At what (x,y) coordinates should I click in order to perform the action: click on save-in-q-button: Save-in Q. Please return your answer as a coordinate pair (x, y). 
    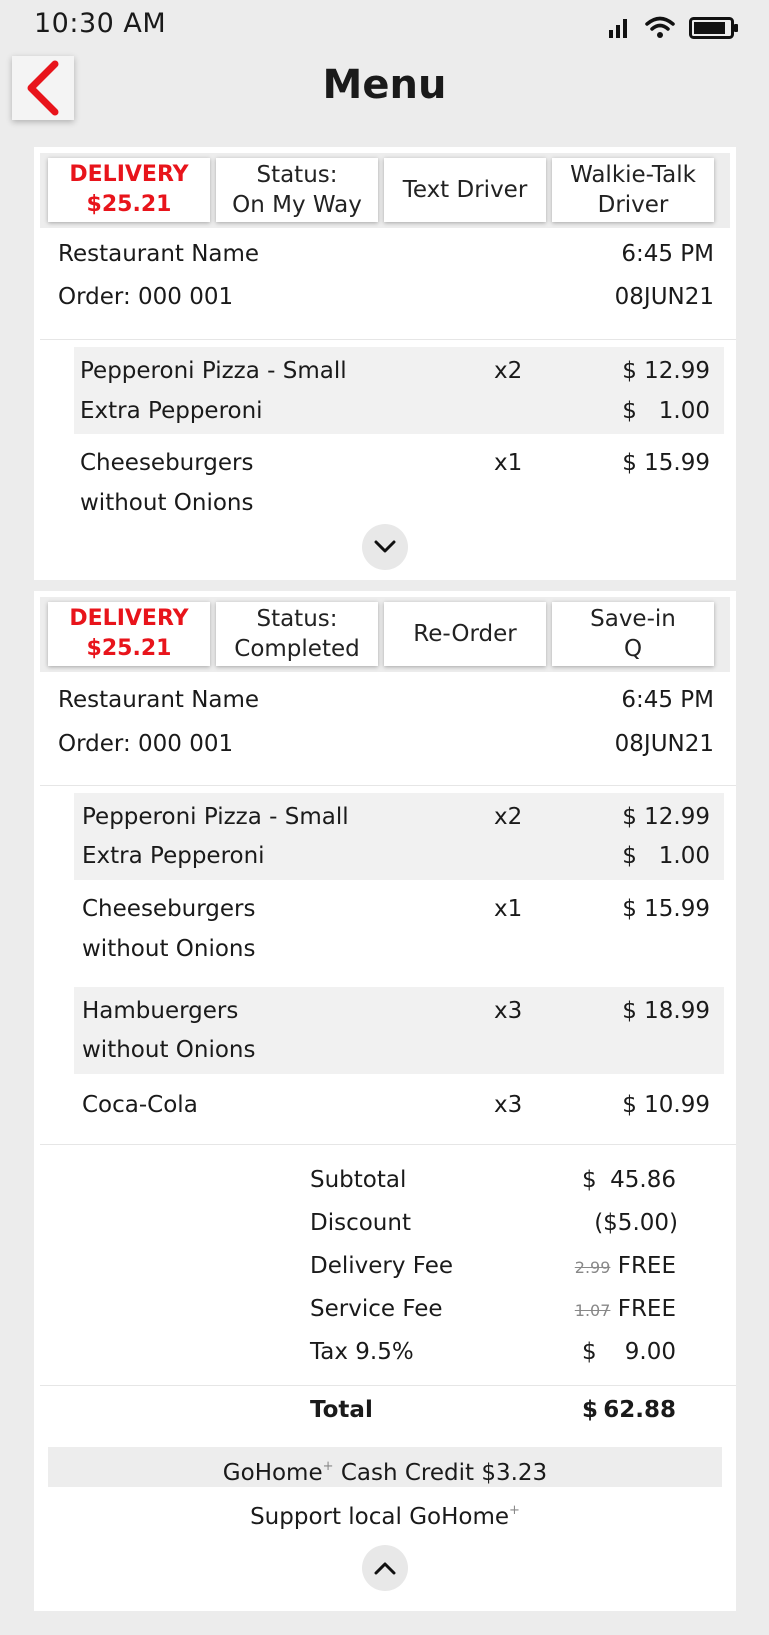
    Looking at the image, I should click on (633, 634).